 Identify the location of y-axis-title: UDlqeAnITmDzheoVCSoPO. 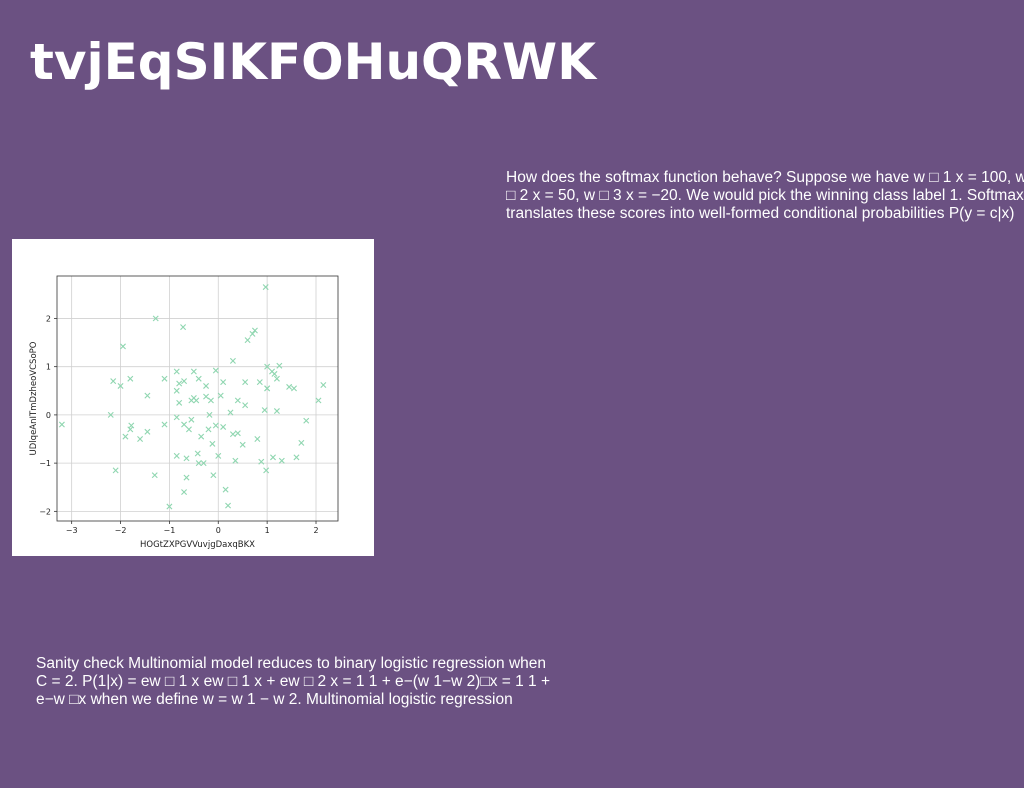
(34, 398).